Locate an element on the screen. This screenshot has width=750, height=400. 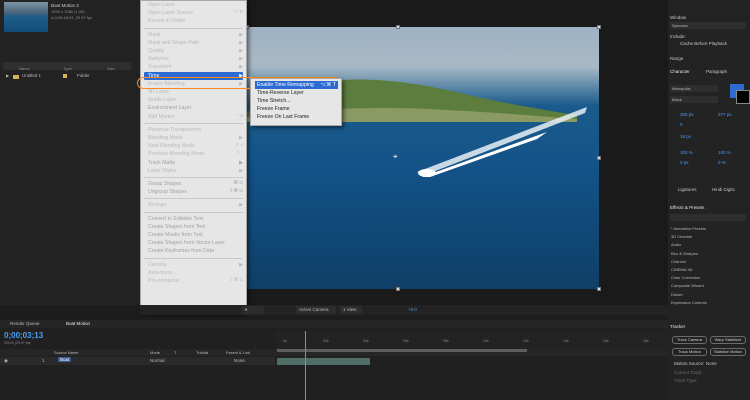
col-trackmatte-t: T is located at coordinates (175, 352).